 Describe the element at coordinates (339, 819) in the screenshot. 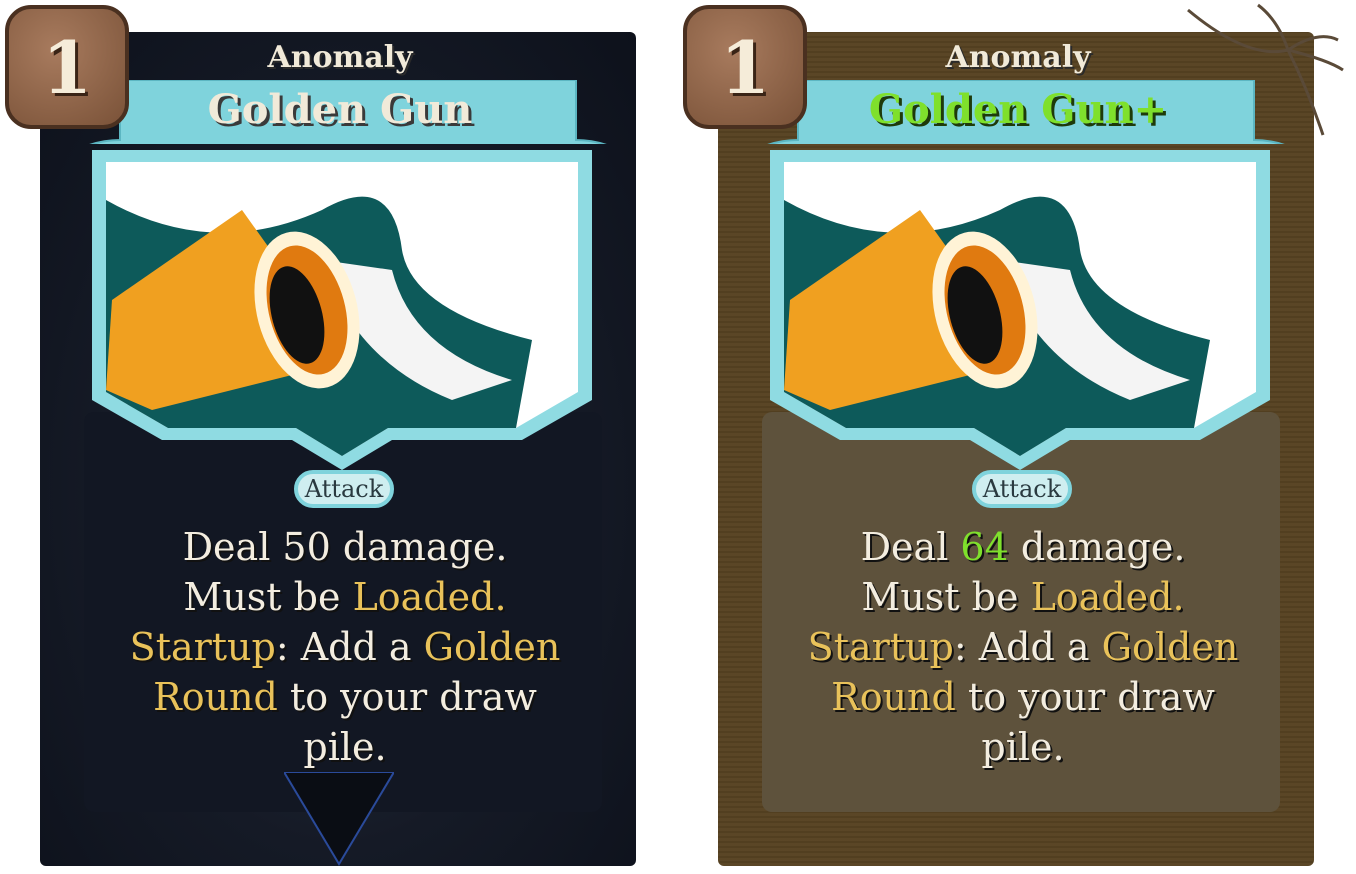

I see `triangle-icon` at that location.